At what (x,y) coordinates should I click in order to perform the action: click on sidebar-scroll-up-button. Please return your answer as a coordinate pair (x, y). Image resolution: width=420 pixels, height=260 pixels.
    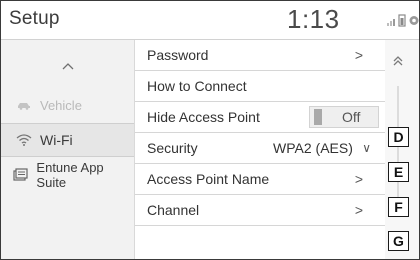
    Looking at the image, I should click on (67, 66).